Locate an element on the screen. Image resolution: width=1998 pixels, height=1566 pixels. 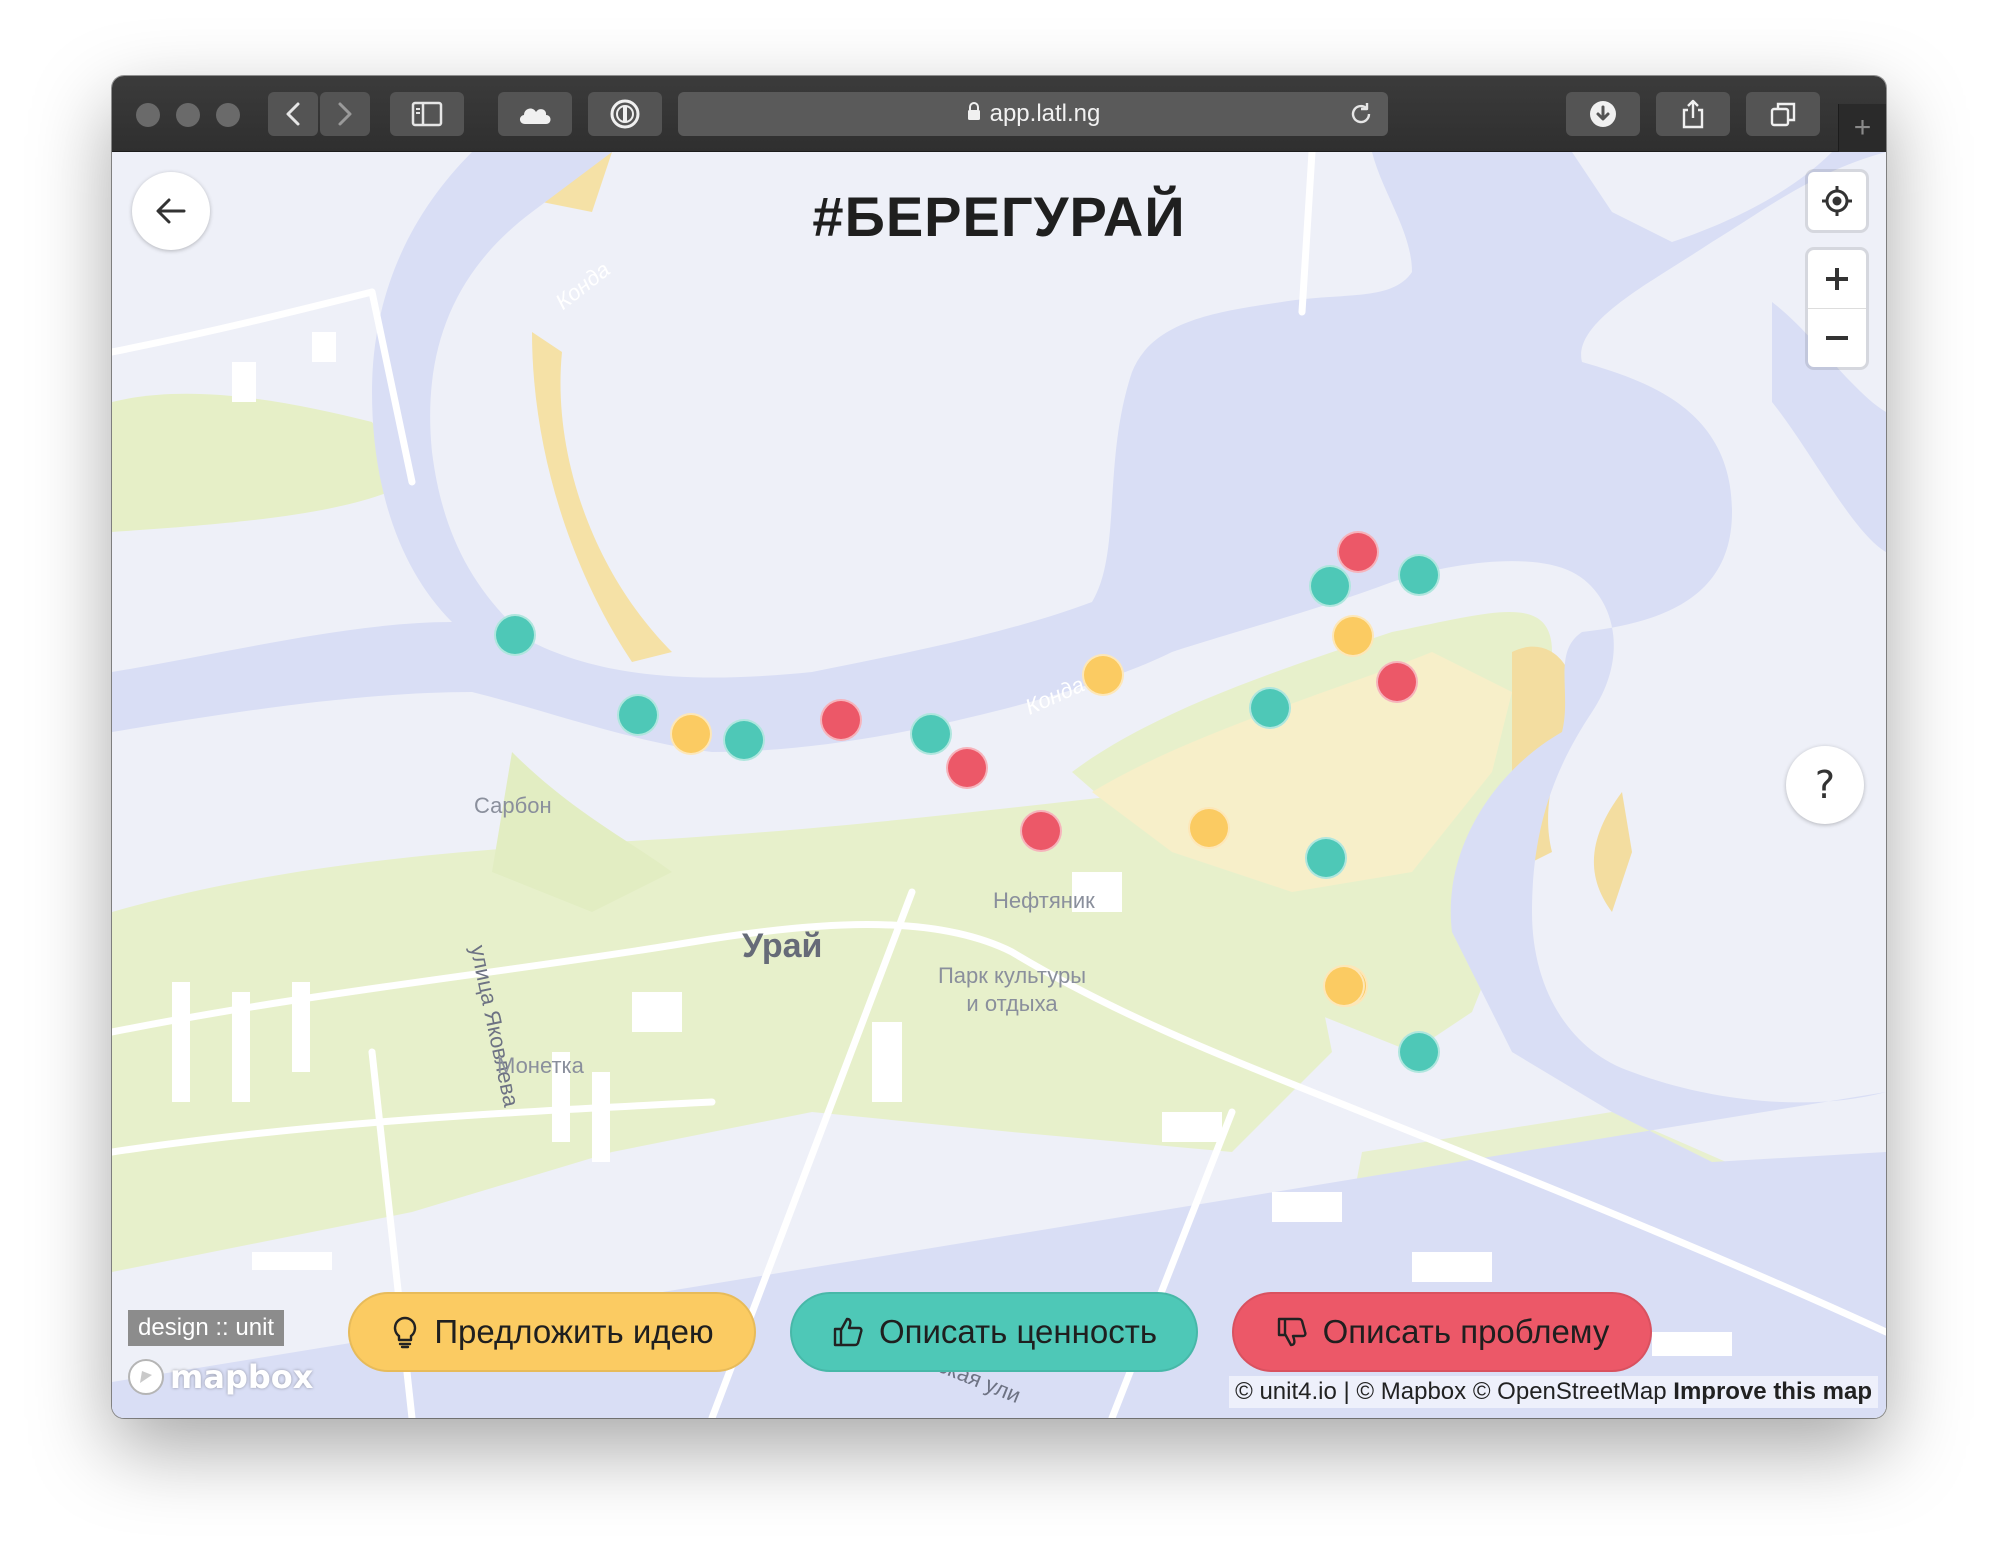
sidebar-icon is located at coordinates (427, 114).